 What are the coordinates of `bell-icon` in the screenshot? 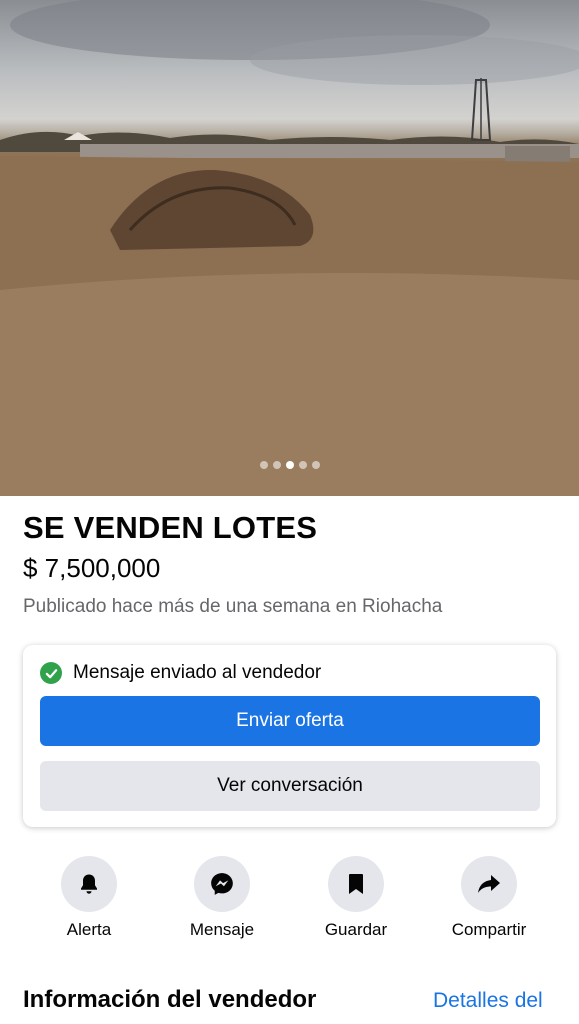 It's located at (89, 884).